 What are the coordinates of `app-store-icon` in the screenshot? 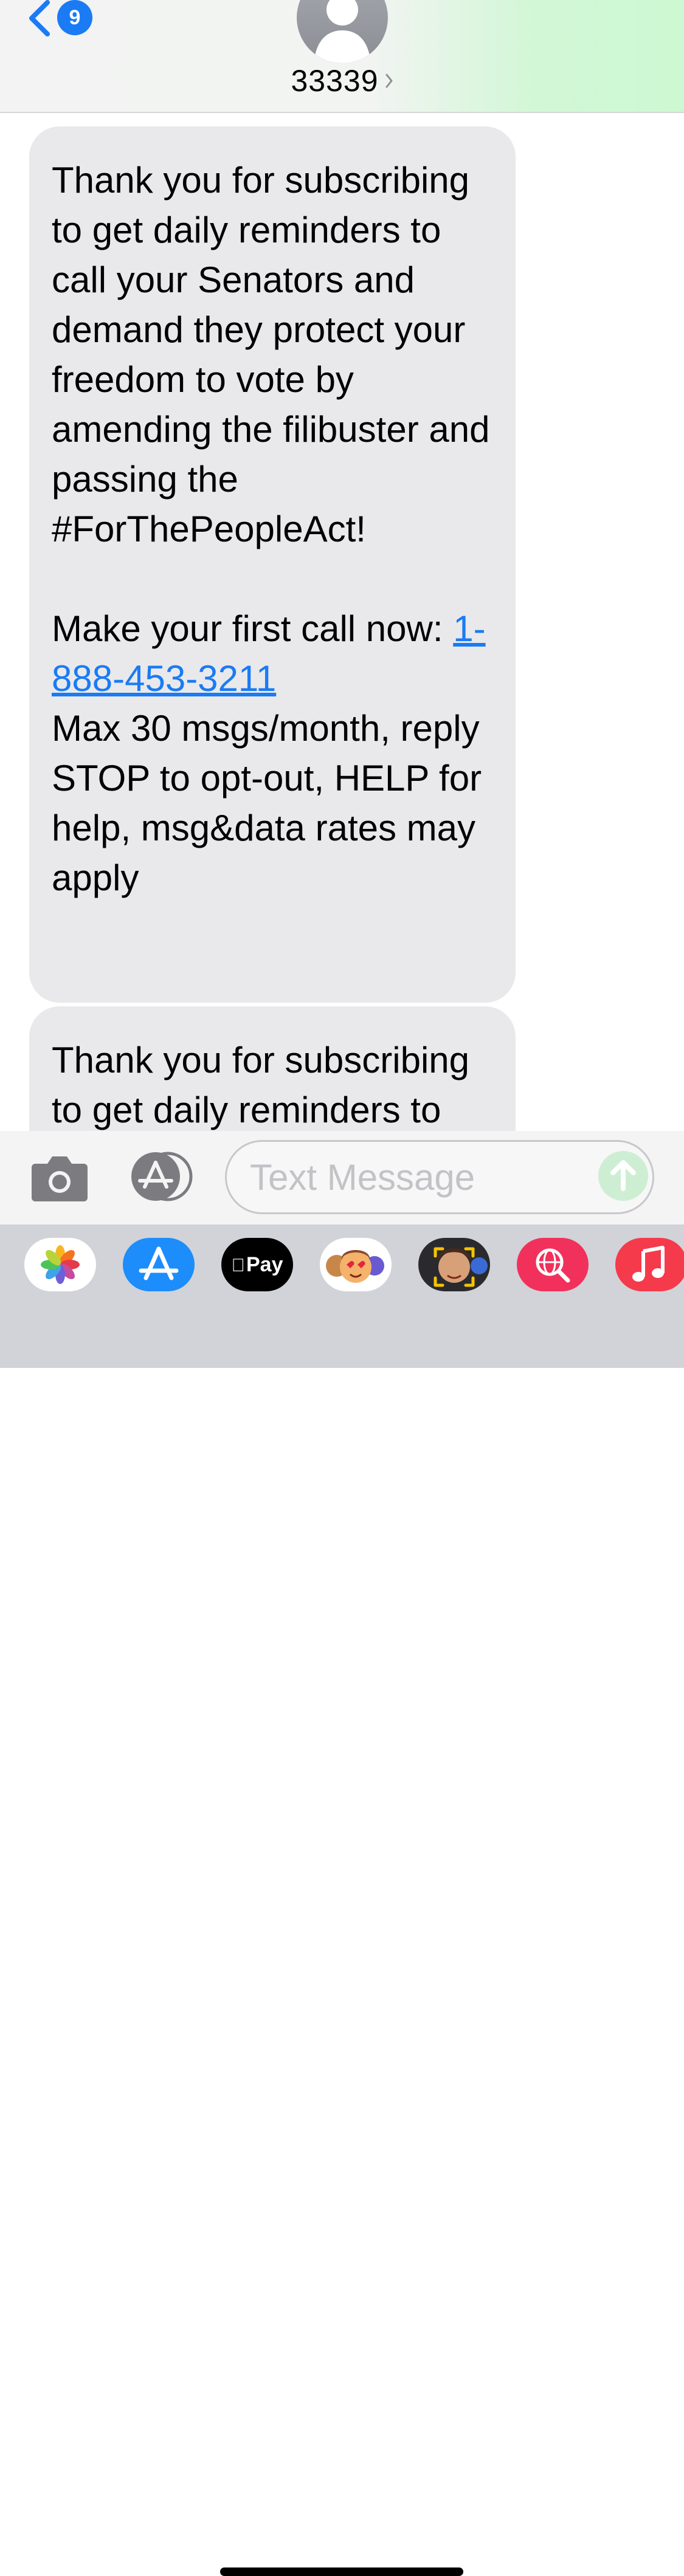 It's located at (162, 1176).